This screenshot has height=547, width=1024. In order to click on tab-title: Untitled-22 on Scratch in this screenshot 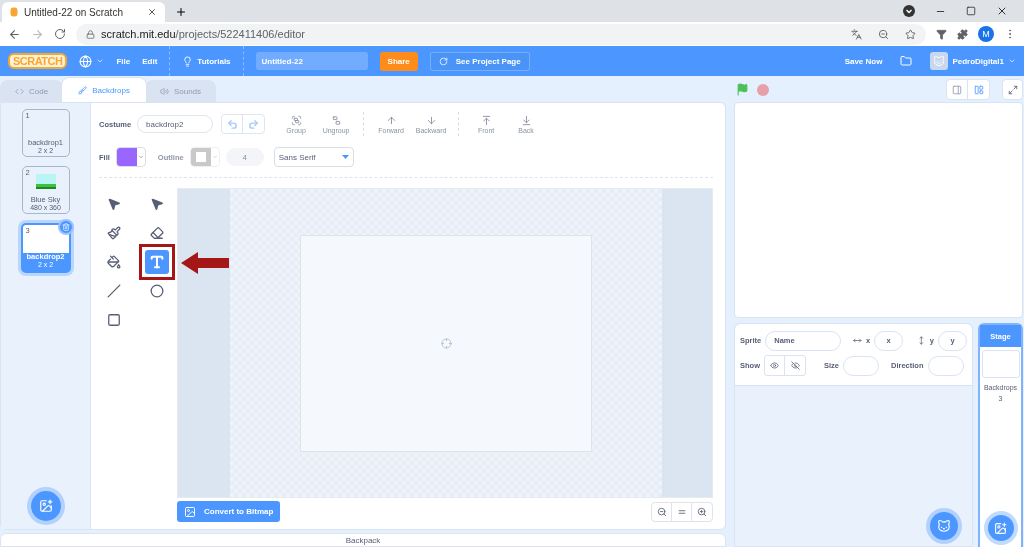, I will do `click(73, 12)`.